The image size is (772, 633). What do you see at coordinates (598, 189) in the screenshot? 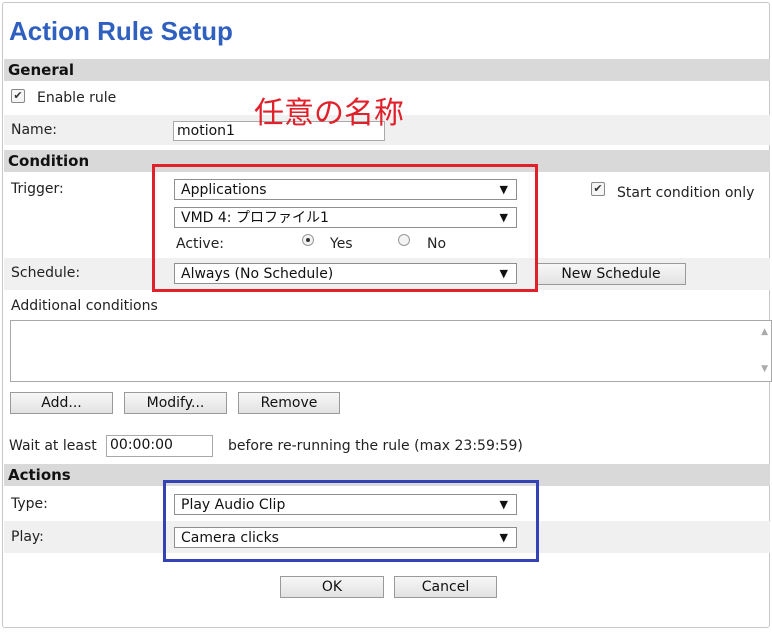
I see `start-condition-checkbox: ✔` at bounding box center [598, 189].